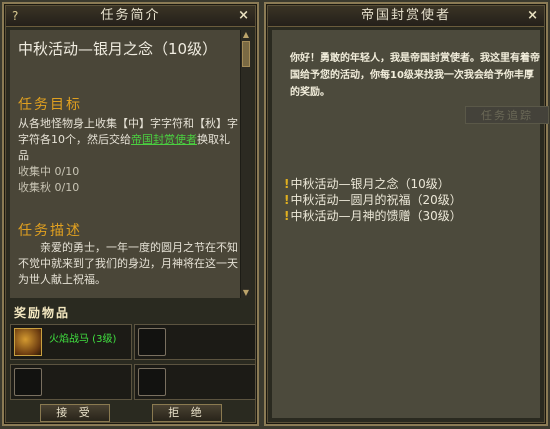  What do you see at coordinates (164, 139) in the screenshot?
I see `npc-link: 帝国封赏使者` at bounding box center [164, 139].